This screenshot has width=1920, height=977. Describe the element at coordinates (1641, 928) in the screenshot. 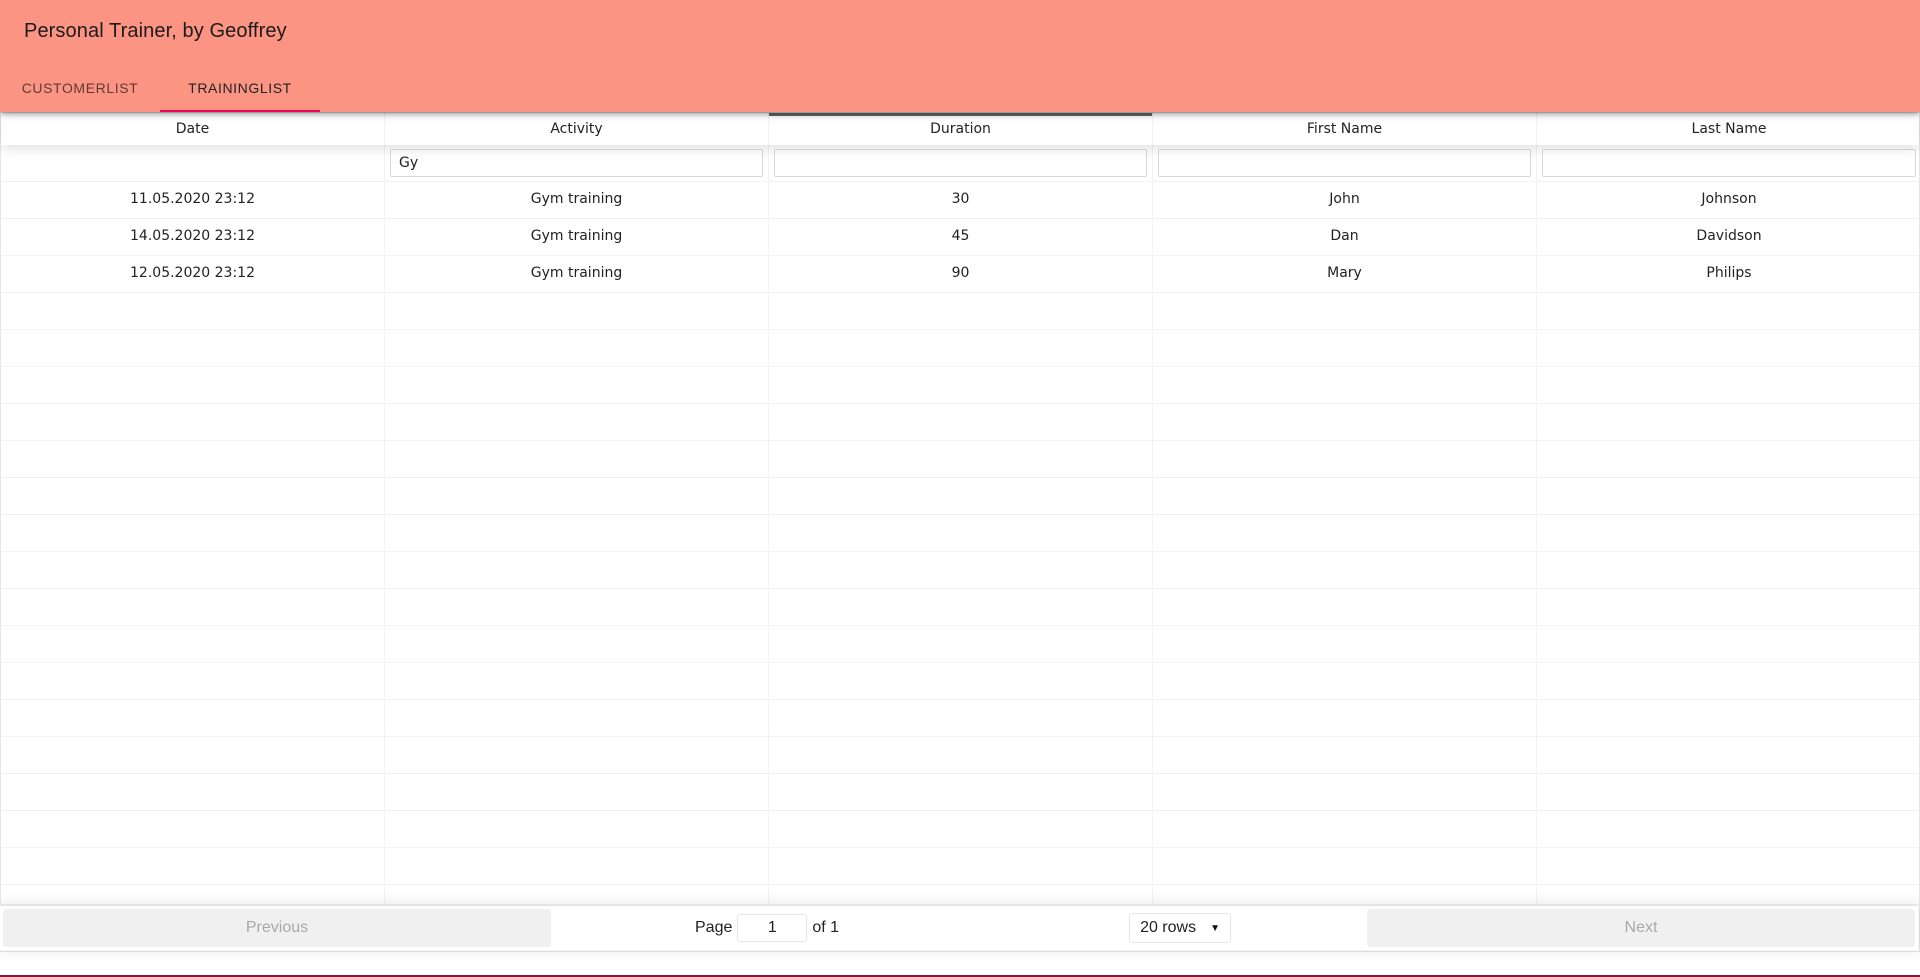

I see `next-button: Next` at that location.